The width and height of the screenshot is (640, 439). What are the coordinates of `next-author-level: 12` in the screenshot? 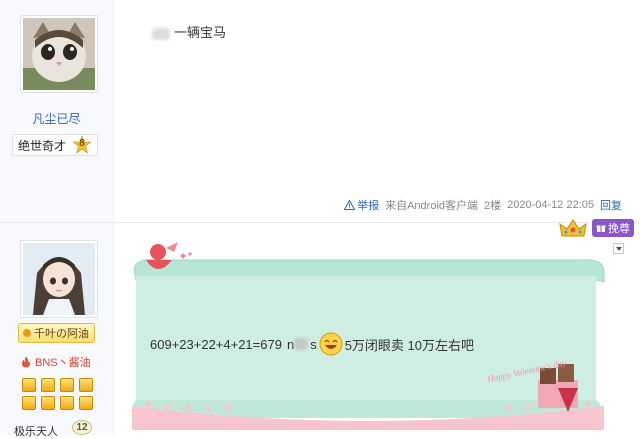 It's located at (82, 427).